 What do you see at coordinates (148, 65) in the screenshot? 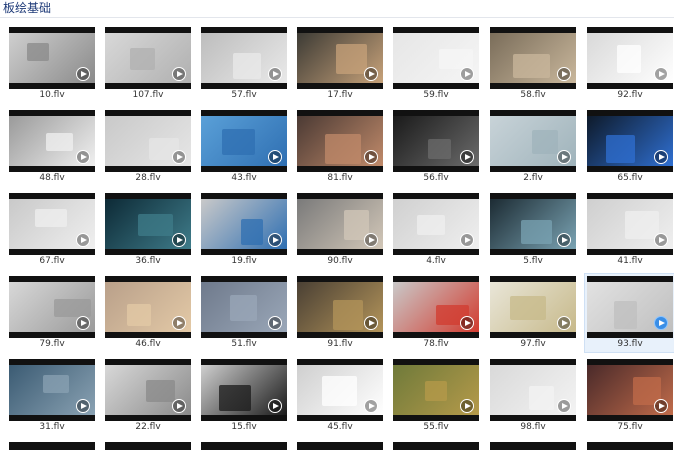
I see `video-tile: 107.flv` at bounding box center [148, 65].